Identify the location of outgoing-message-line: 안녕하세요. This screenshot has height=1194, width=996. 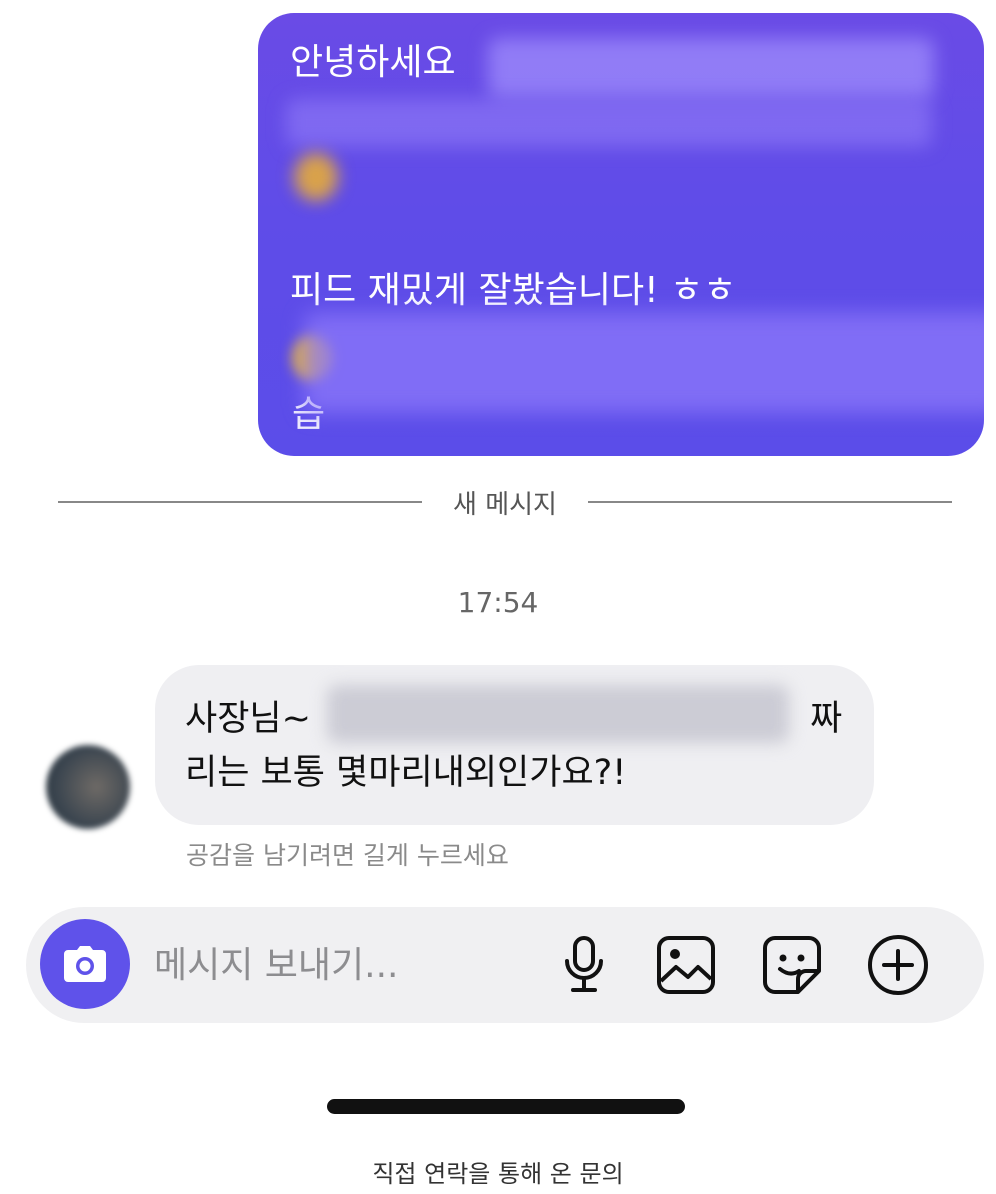
(373, 62).